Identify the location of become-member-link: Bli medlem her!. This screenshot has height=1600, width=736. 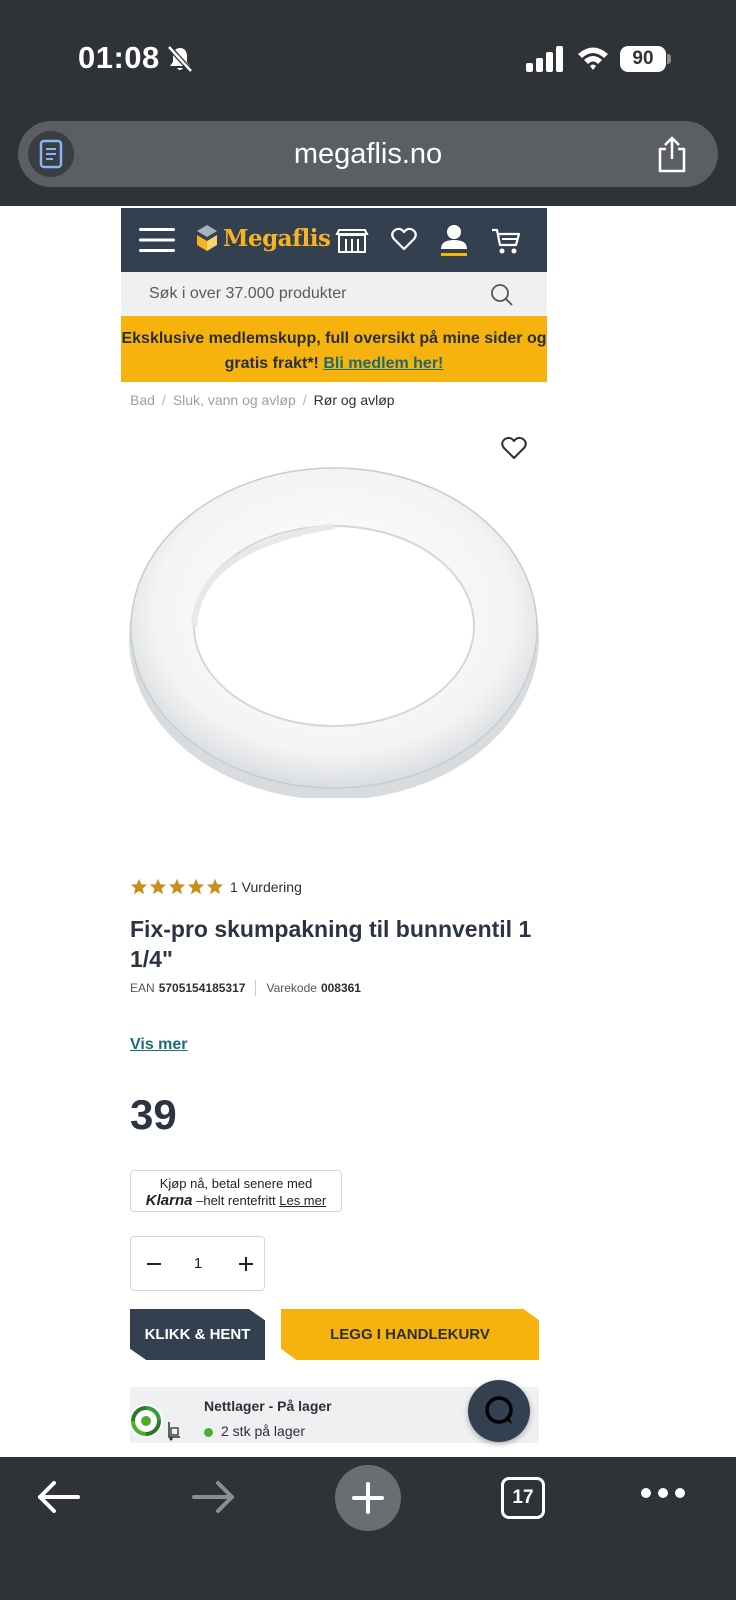
(383, 363).